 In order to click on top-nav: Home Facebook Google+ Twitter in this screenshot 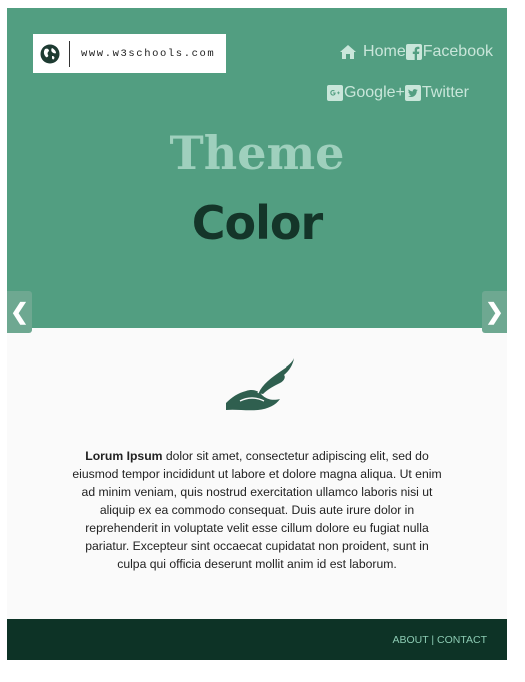, I will do `click(409, 72)`.